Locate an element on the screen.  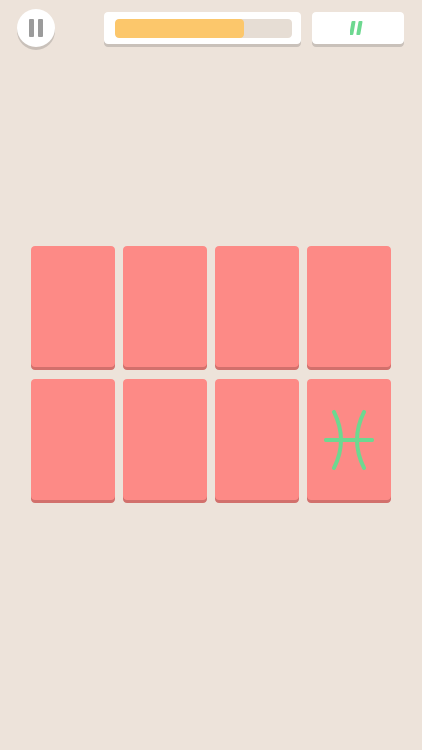
timer-track is located at coordinates (203, 28).